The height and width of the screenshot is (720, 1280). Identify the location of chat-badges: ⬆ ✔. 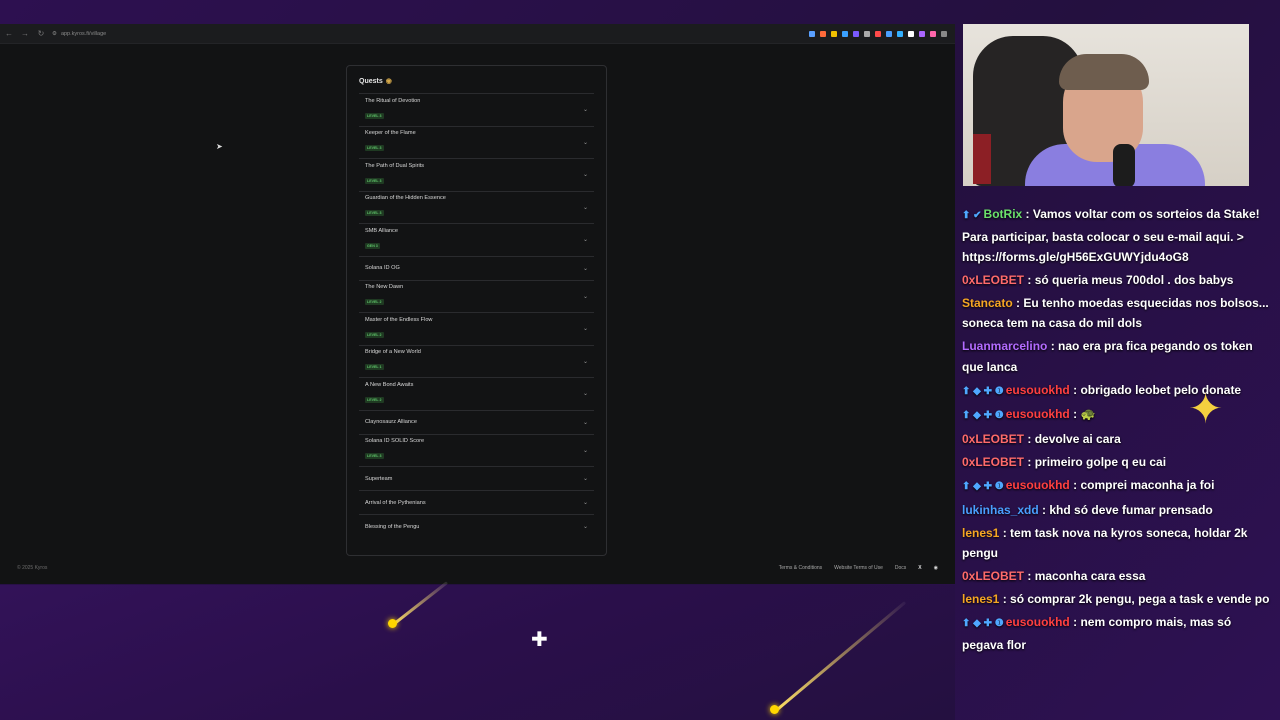
(972, 215).